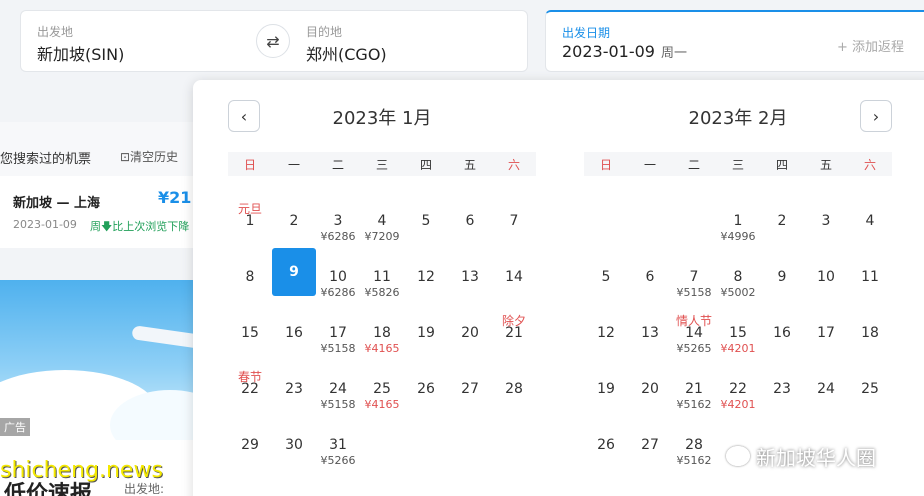 Image resolution: width=924 pixels, height=496 pixels. I want to click on day-number: 18, so click(870, 333).